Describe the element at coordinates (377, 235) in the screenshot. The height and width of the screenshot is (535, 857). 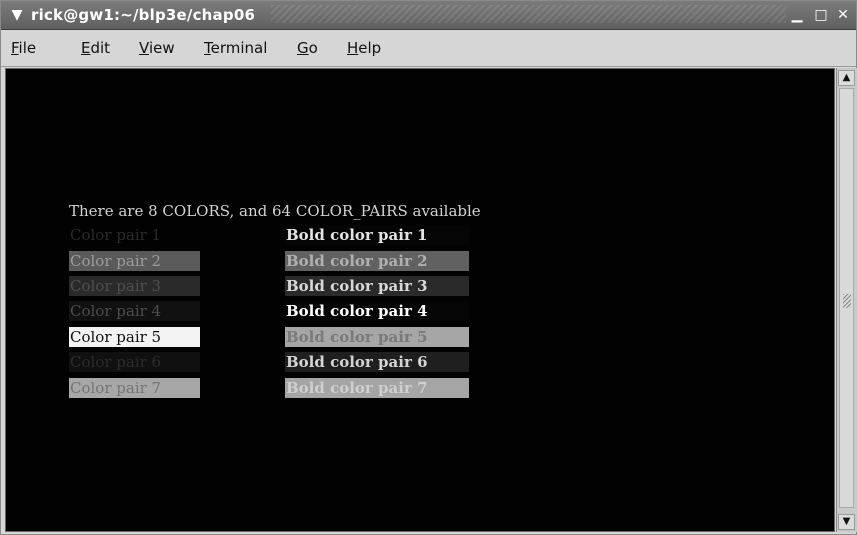
I see `bold-color-pair-row: Bold color pair 1` at that location.